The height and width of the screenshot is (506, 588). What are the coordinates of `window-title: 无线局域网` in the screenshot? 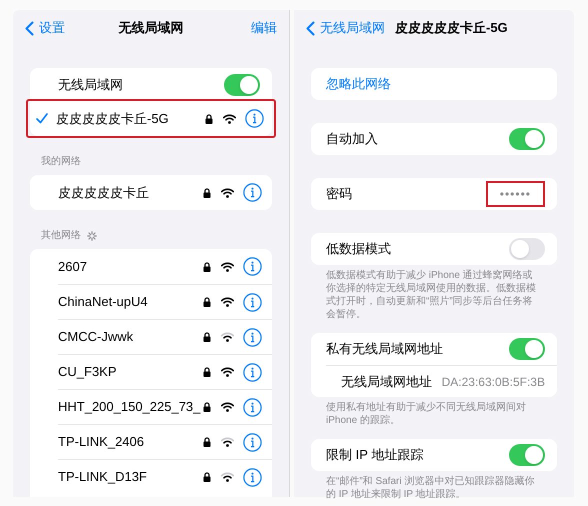 It's located at (151, 28).